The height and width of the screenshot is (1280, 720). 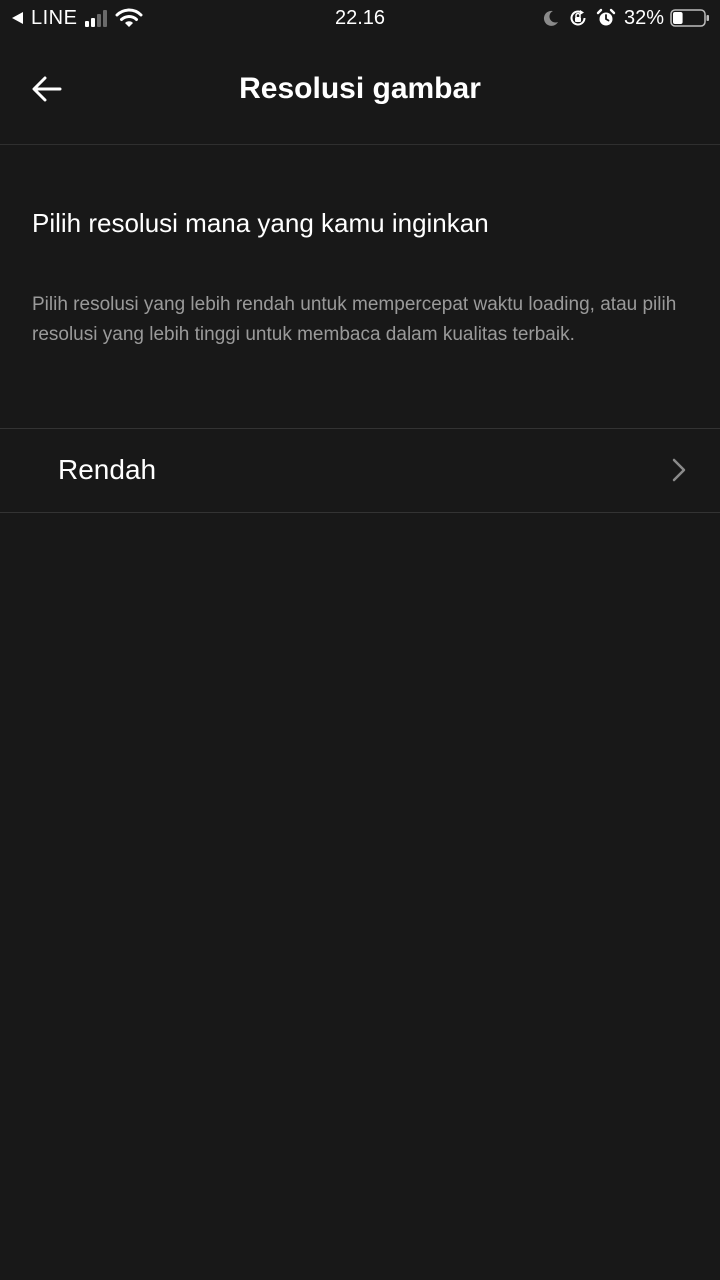 What do you see at coordinates (643, 17) in the screenshot?
I see `battery-percent: 32%` at bounding box center [643, 17].